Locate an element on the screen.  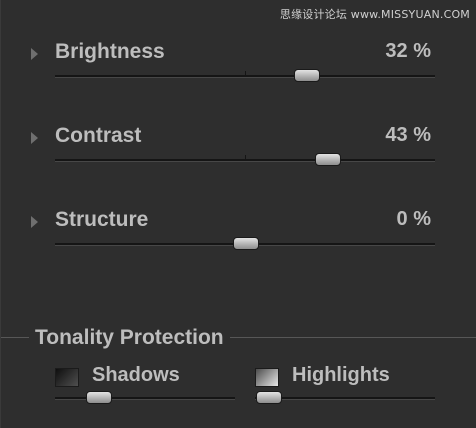
structure-slider is located at coordinates (245, 243).